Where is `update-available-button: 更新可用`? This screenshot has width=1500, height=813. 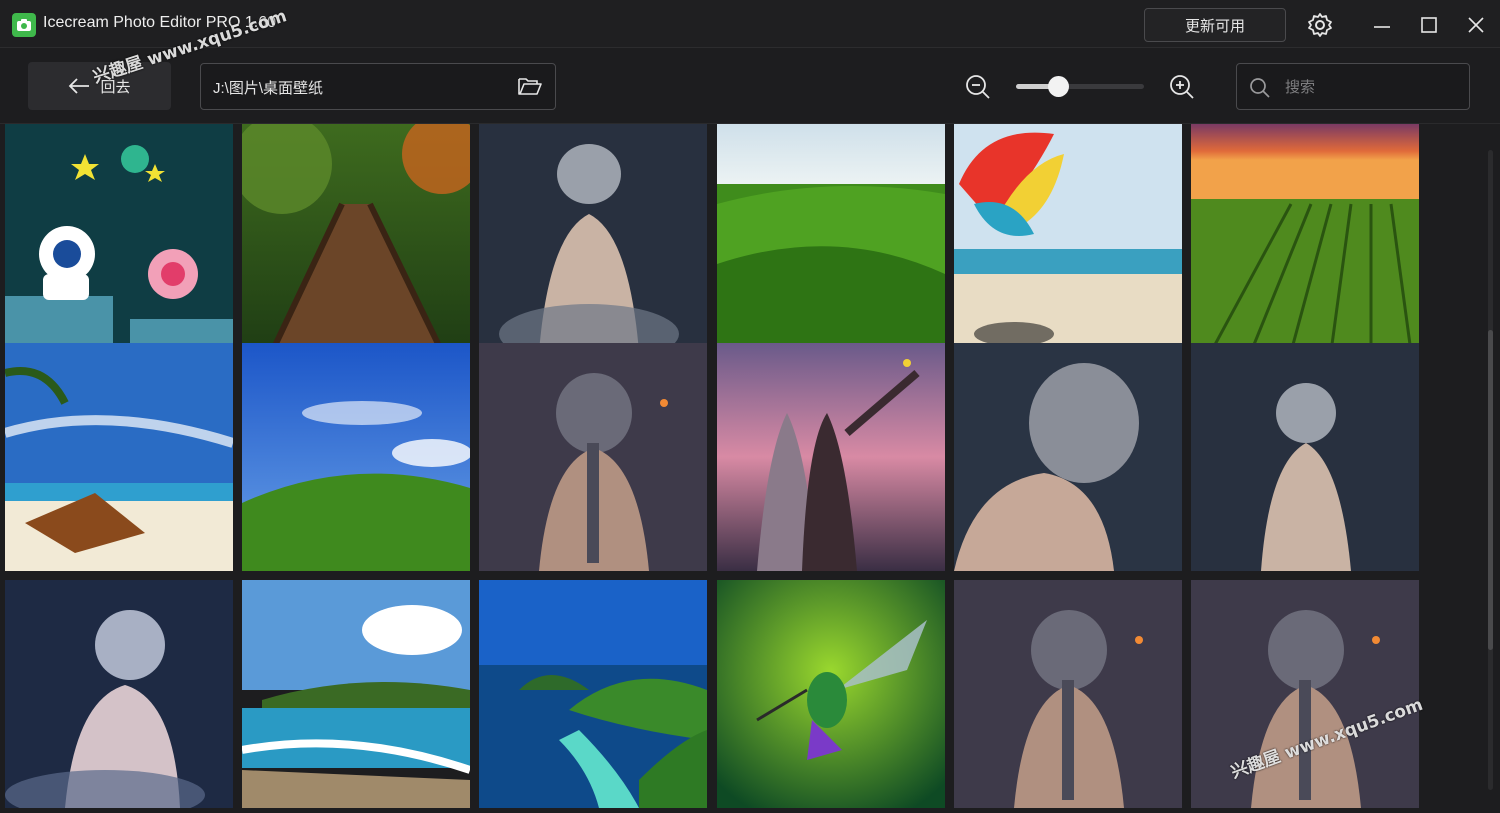
update-available-button: 更新可用 is located at coordinates (1215, 25).